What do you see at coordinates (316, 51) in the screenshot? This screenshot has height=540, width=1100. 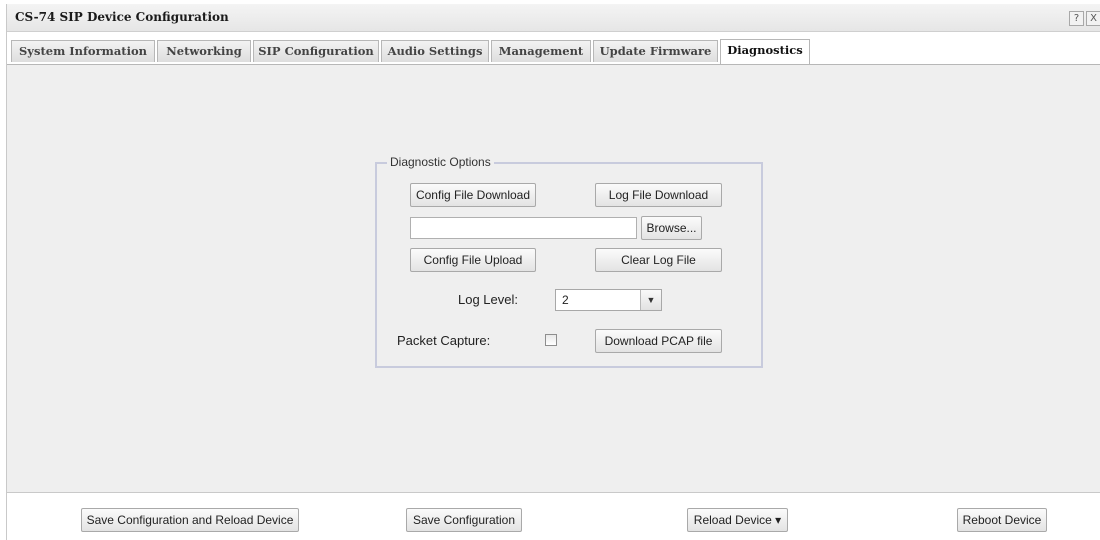 I see `tab-sip-configuration: SIP Configuration` at bounding box center [316, 51].